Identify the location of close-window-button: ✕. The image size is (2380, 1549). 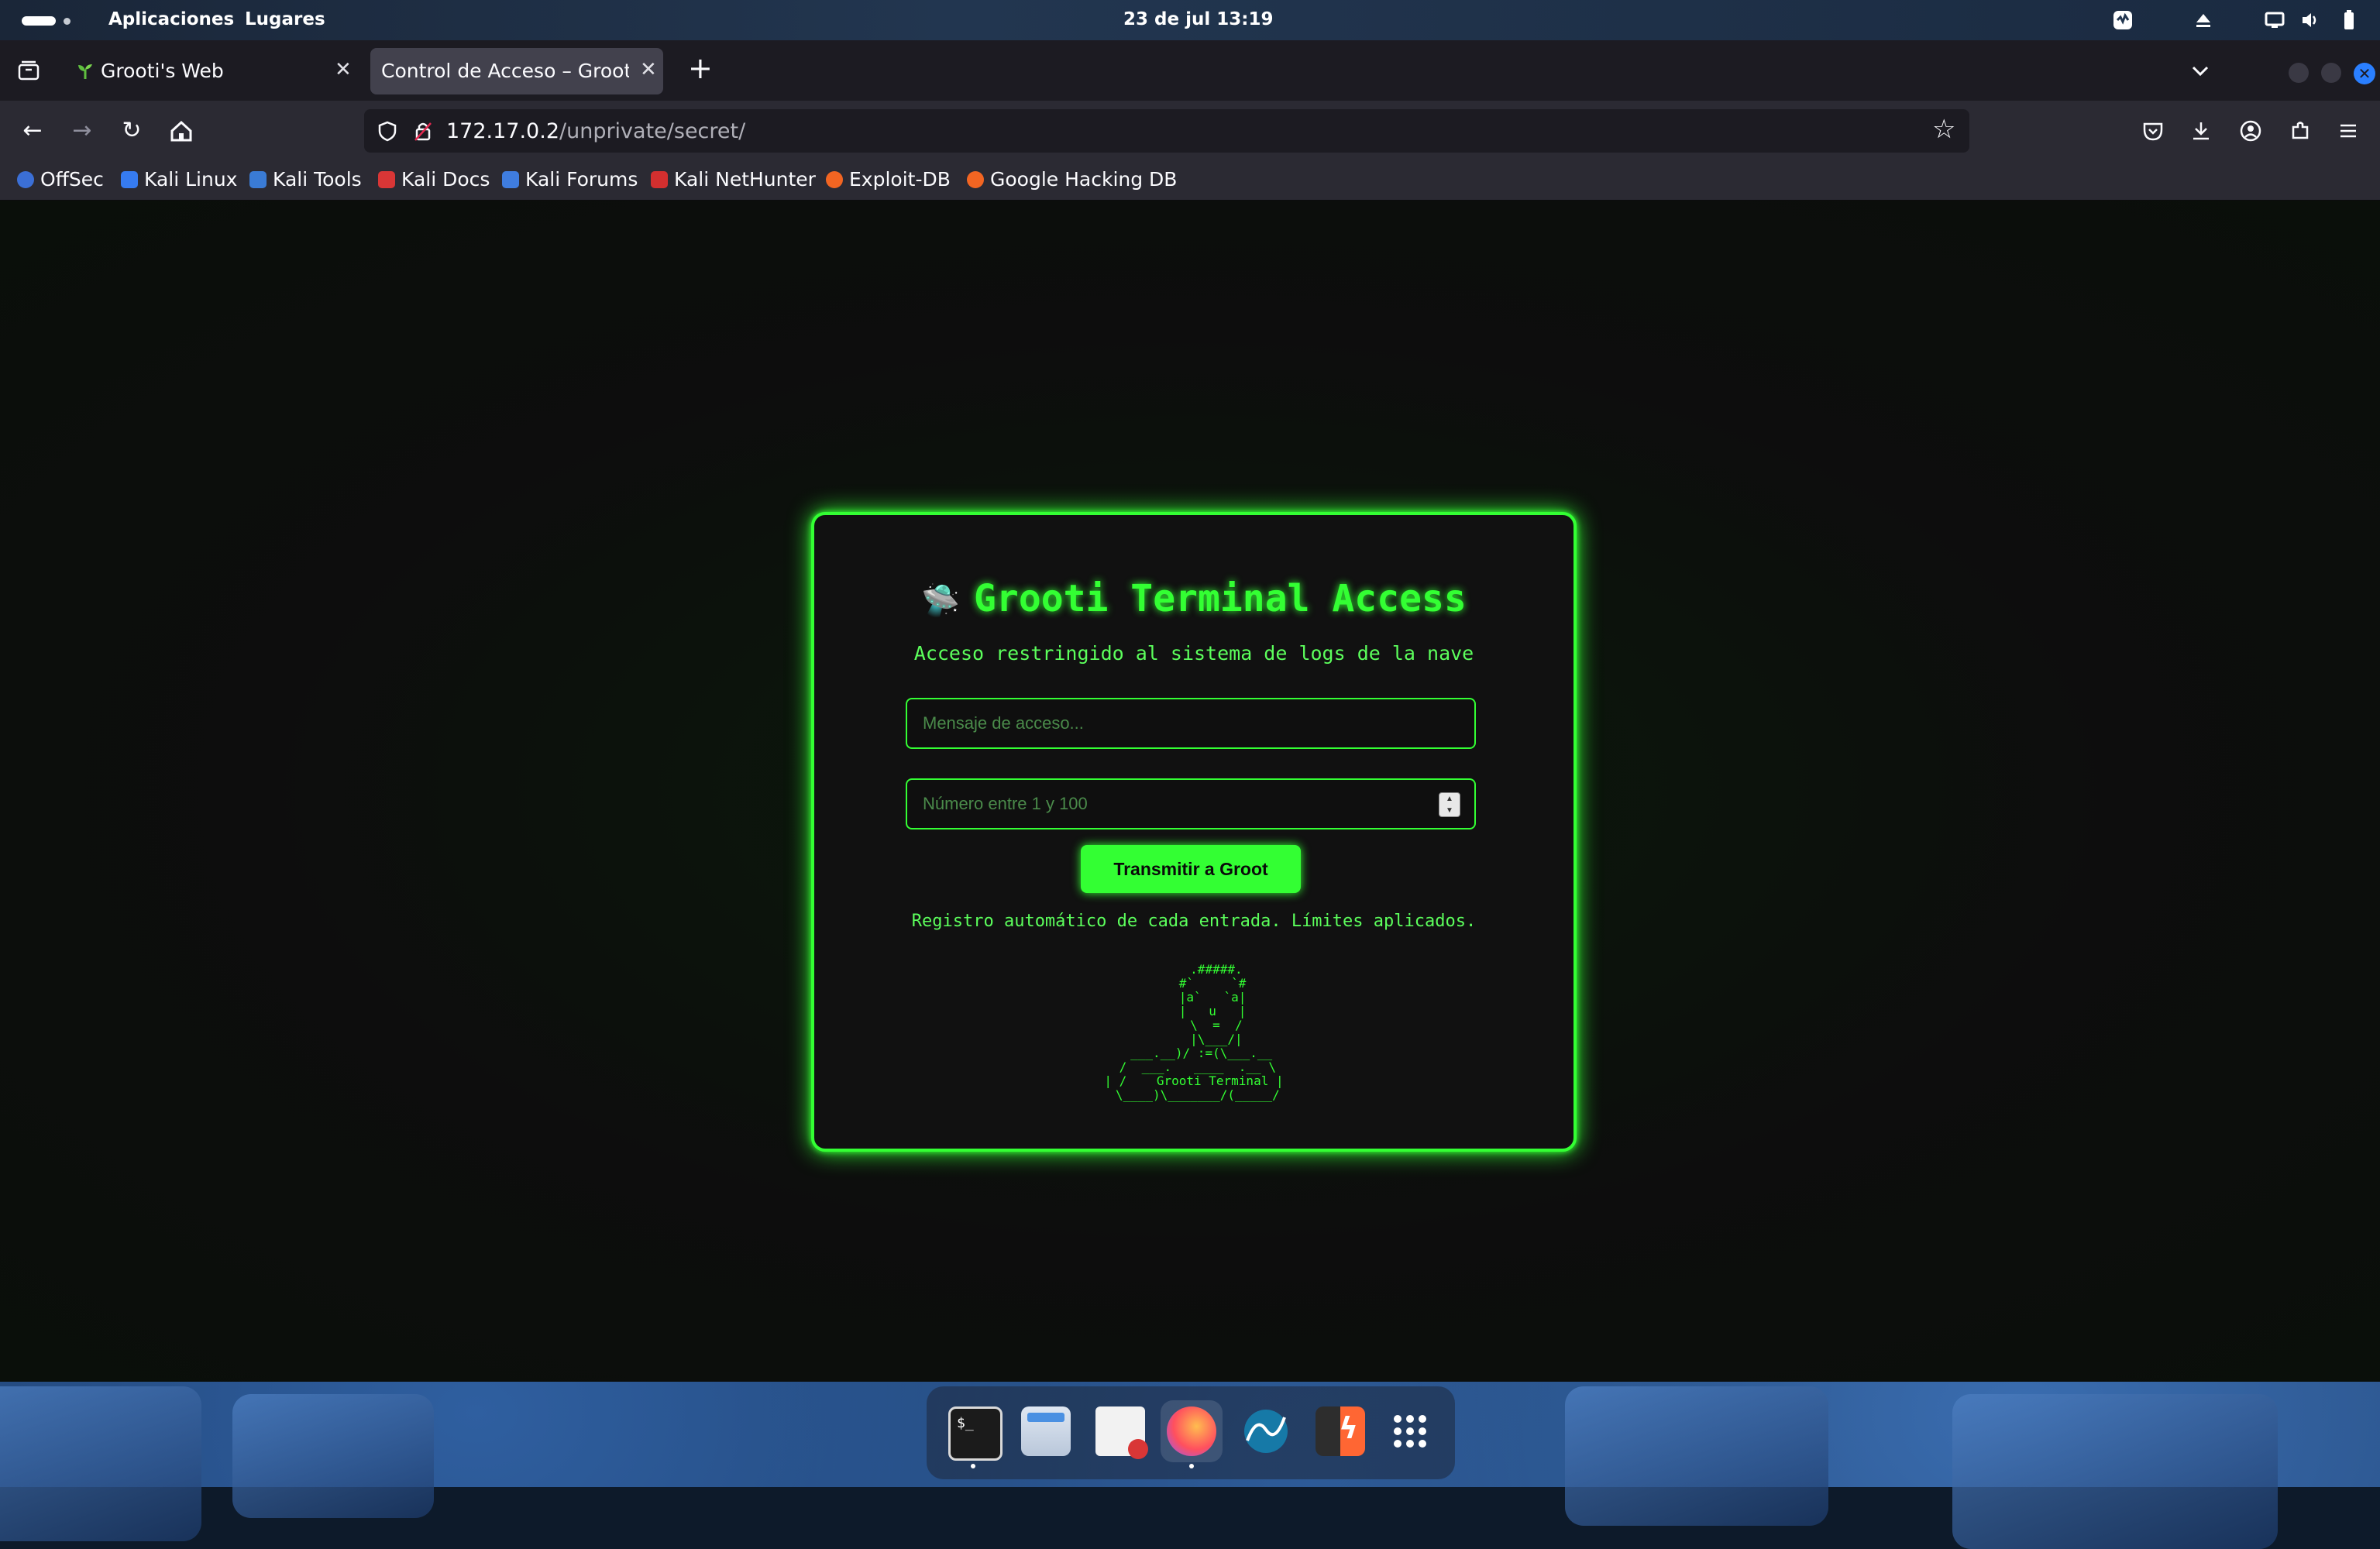
(2364, 73).